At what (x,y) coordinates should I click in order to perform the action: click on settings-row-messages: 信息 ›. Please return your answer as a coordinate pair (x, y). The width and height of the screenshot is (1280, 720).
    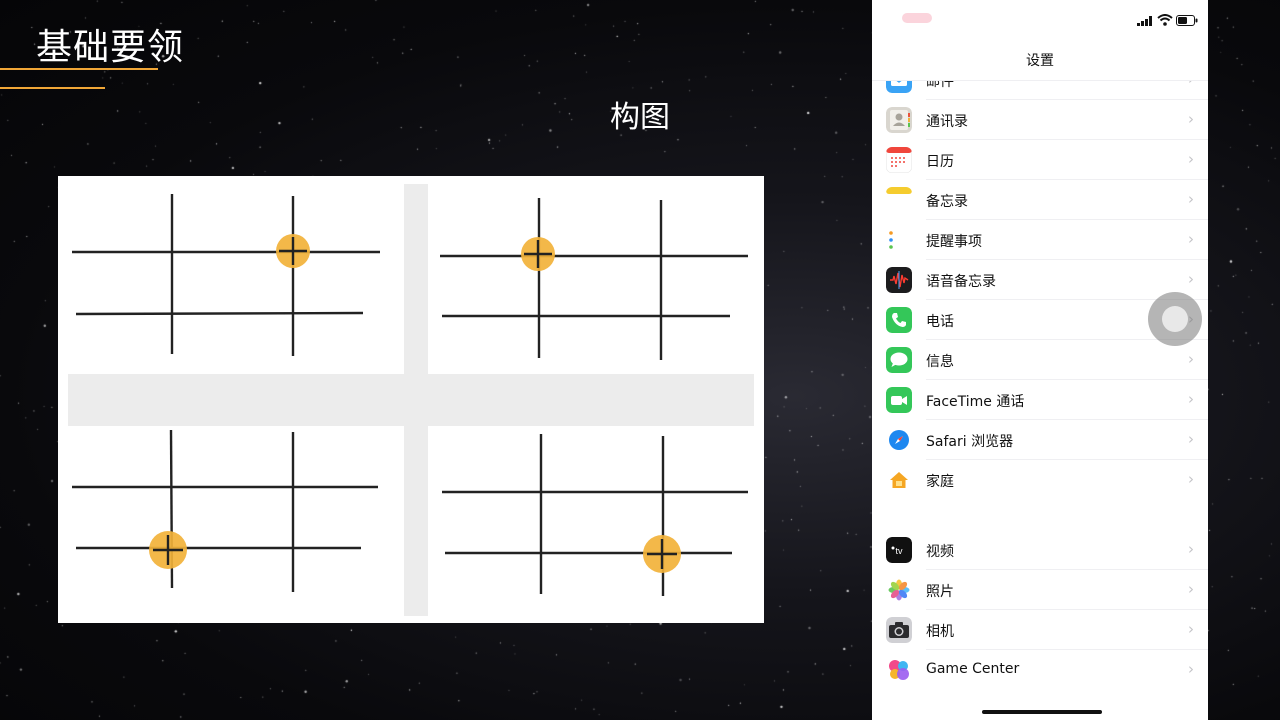
    Looking at the image, I should click on (1040, 360).